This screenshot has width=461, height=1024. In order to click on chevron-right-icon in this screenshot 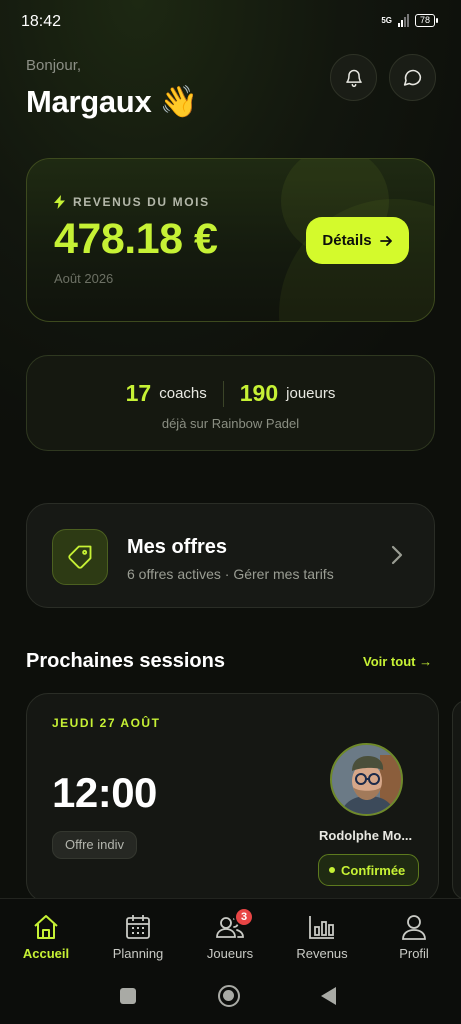, I will do `click(397, 555)`.